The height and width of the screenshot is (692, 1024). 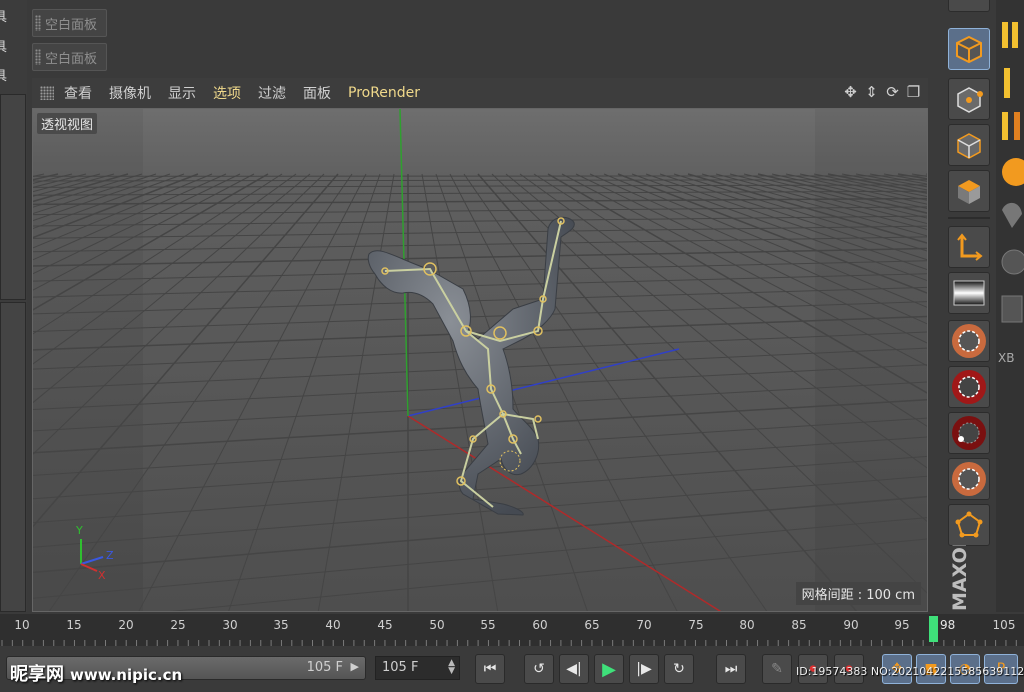 What do you see at coordinates (850, 92) in the screenshot?
I see `move-view-icon: ✥` at bounding box center [850, 92].